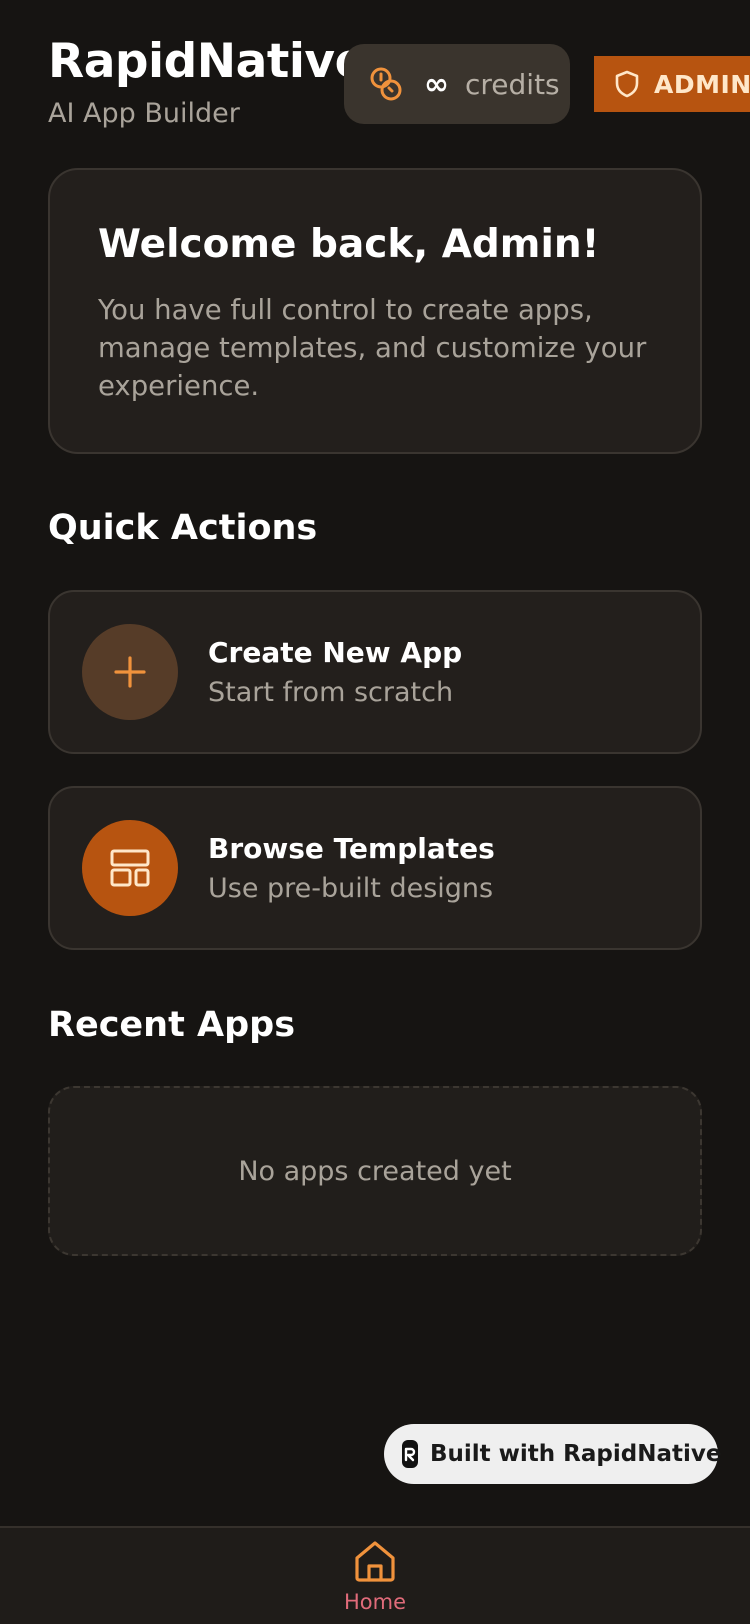 The width and height of the screenshot is (750, 1624). What do you see at coordinates (331, 692) in the screenshot?
I see `create-app-subtitle: Start from scratch` at bounding box center [331, 692].